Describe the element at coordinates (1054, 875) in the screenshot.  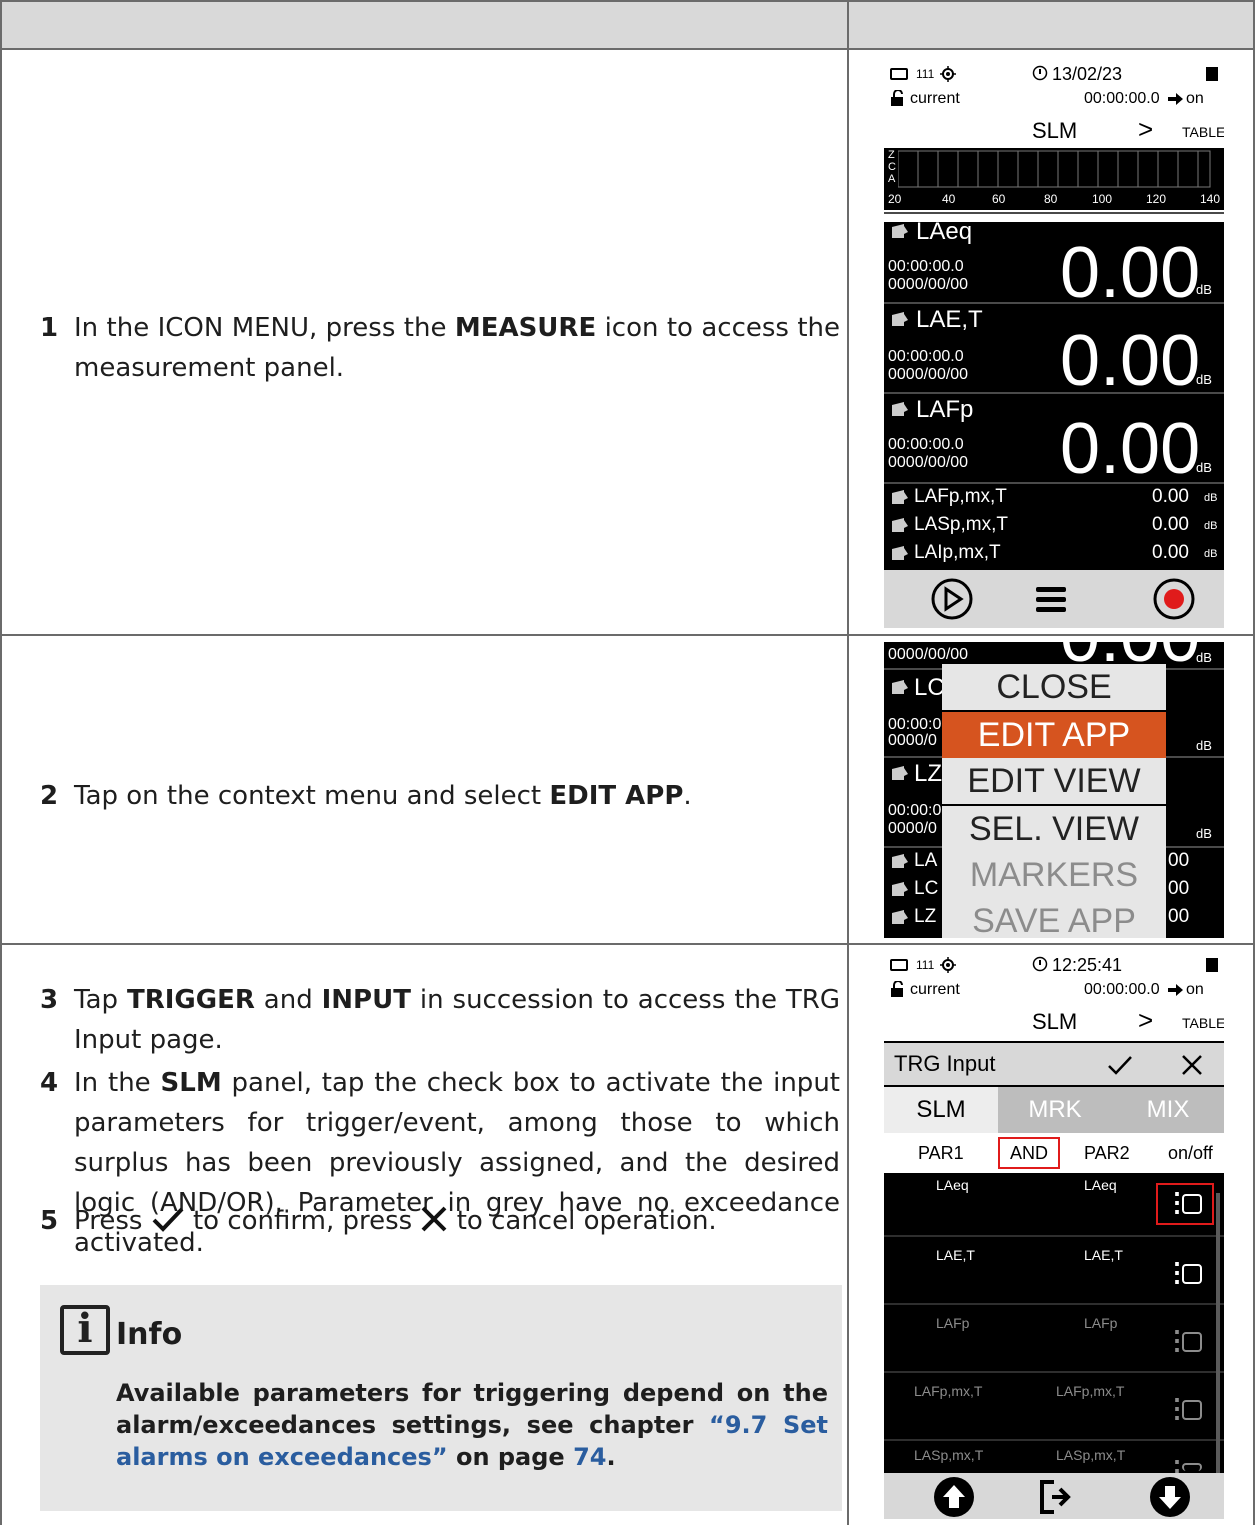
I see `menu-item-markers: MARKERS` at that location.